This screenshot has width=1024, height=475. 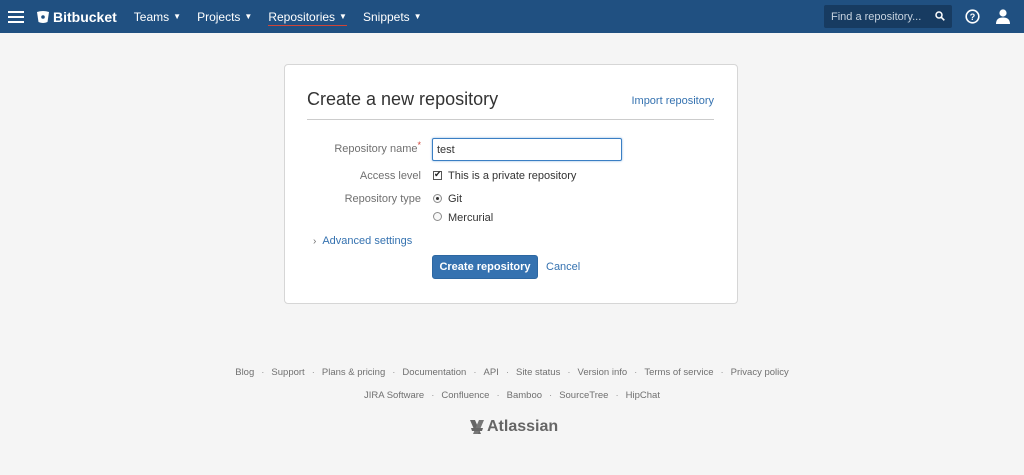 I want to click on required-marker: *, so click(x=419, y=145).